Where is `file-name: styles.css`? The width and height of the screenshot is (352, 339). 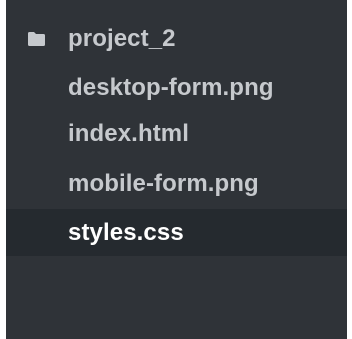 file-name: styles.css is located at coordinates (126, 232).